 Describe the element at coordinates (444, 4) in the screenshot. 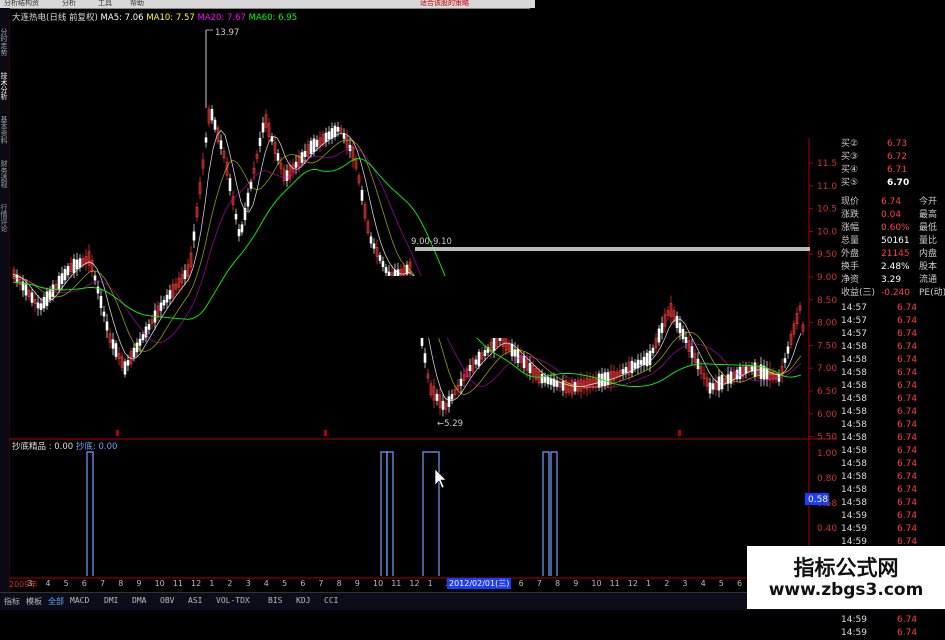

I see `strategy-promo-link: 适合该股的策略` at that location.